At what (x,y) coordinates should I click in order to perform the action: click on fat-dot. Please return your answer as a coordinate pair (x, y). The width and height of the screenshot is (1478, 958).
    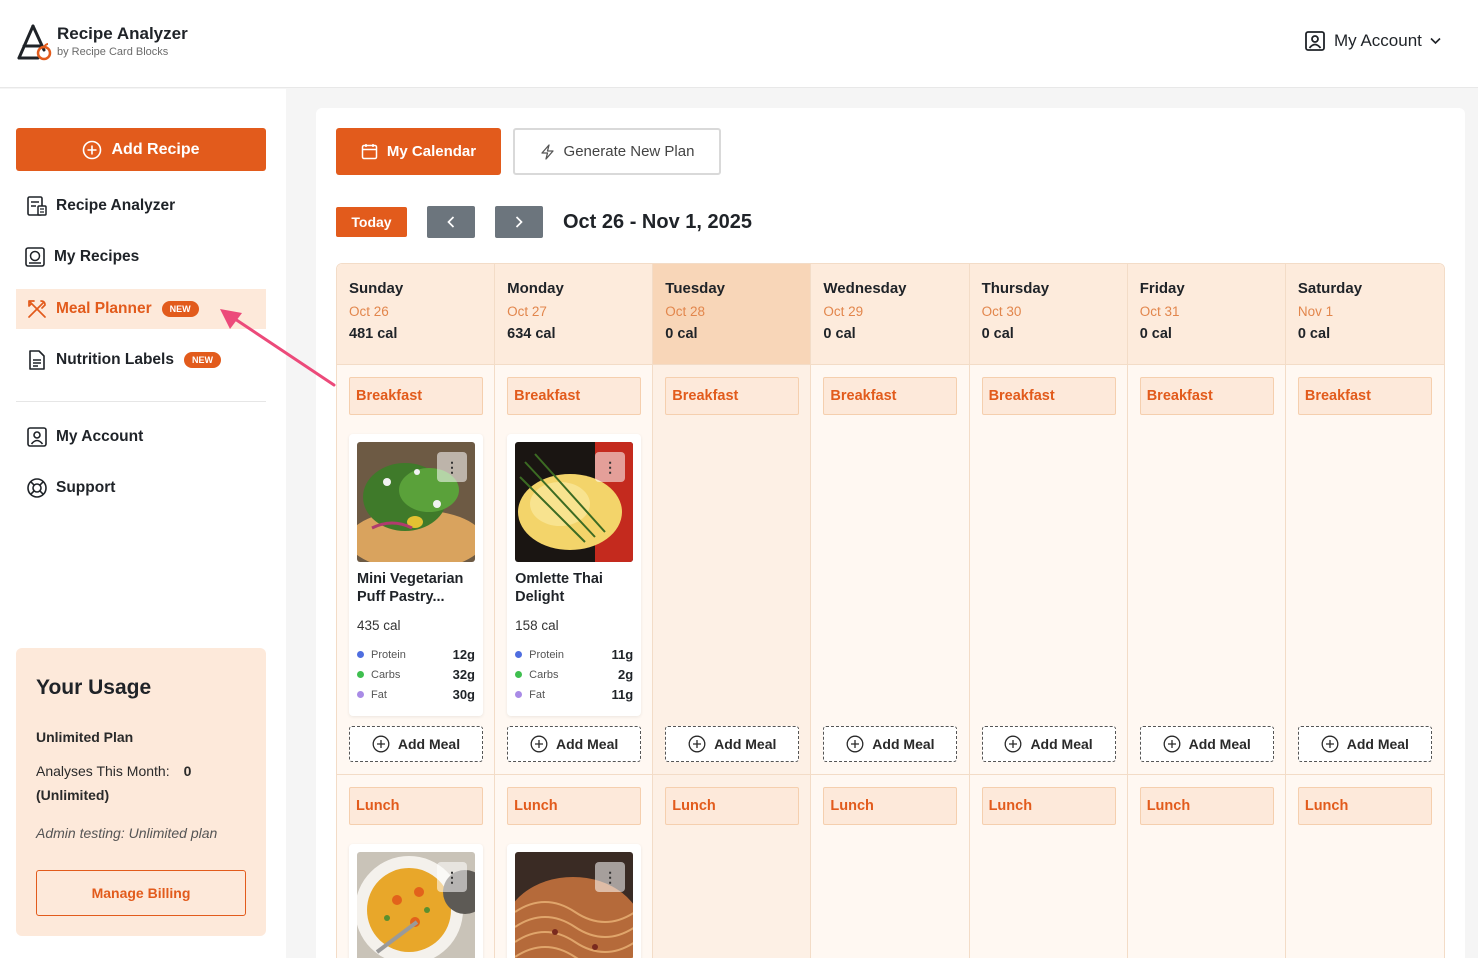
    Looking at the image, I should click on (519, 694).